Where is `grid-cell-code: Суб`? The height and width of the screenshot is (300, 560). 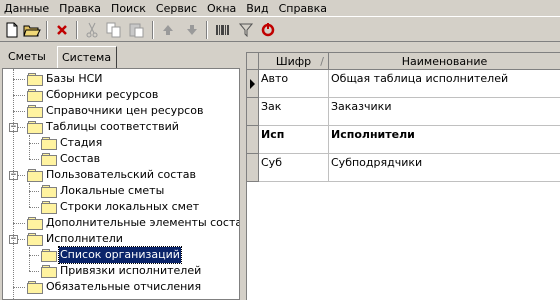 grid-cell-code: Суб is located at coordinates (294, 168).